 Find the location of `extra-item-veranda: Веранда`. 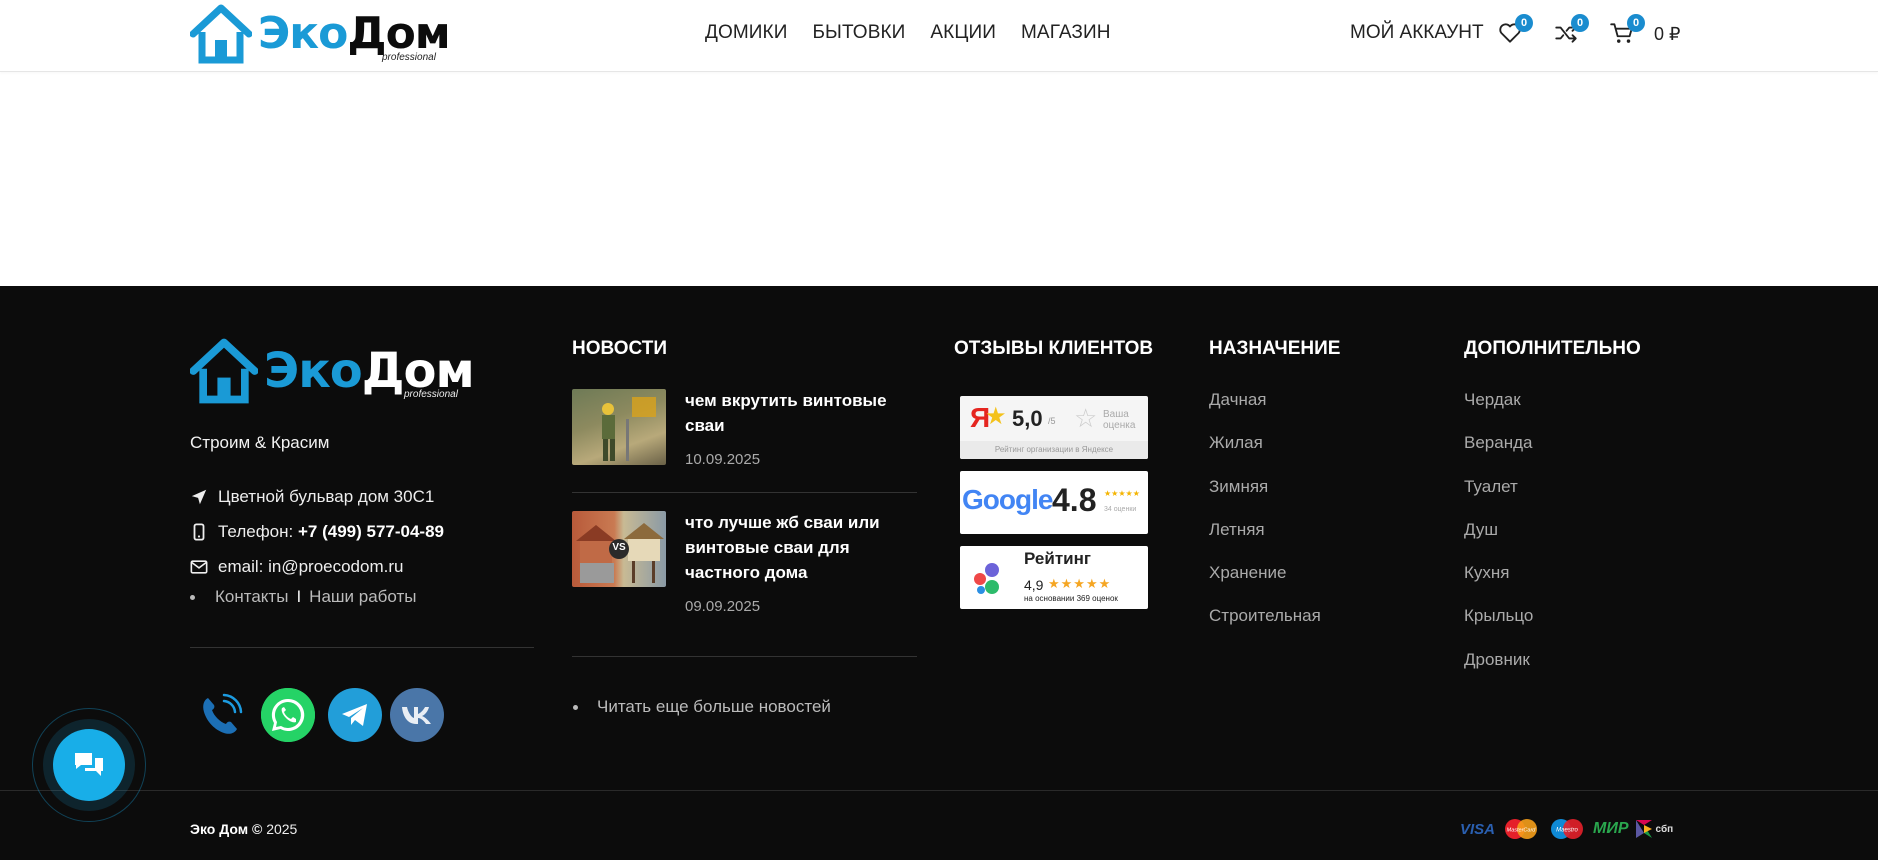

extra-item-veranda: Веранда is located at coordinates (1498, 454).